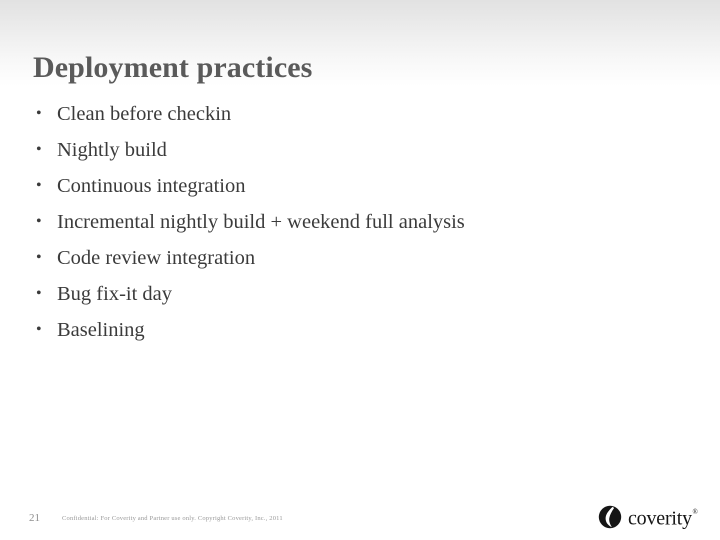 This screenshot has width=720, height=540. I want to click on list-item-label: Code review integration, so click(156, 258).